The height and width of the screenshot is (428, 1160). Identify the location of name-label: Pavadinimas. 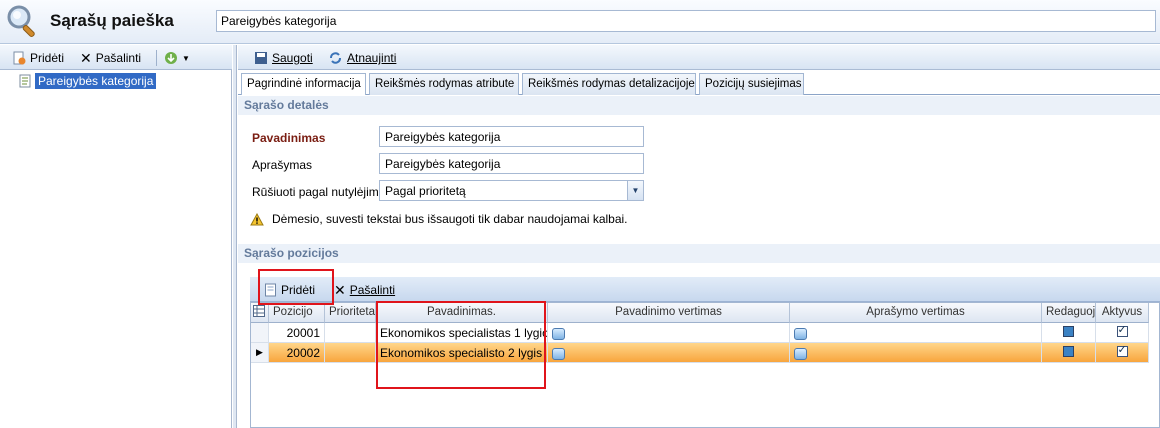
(289, 138).